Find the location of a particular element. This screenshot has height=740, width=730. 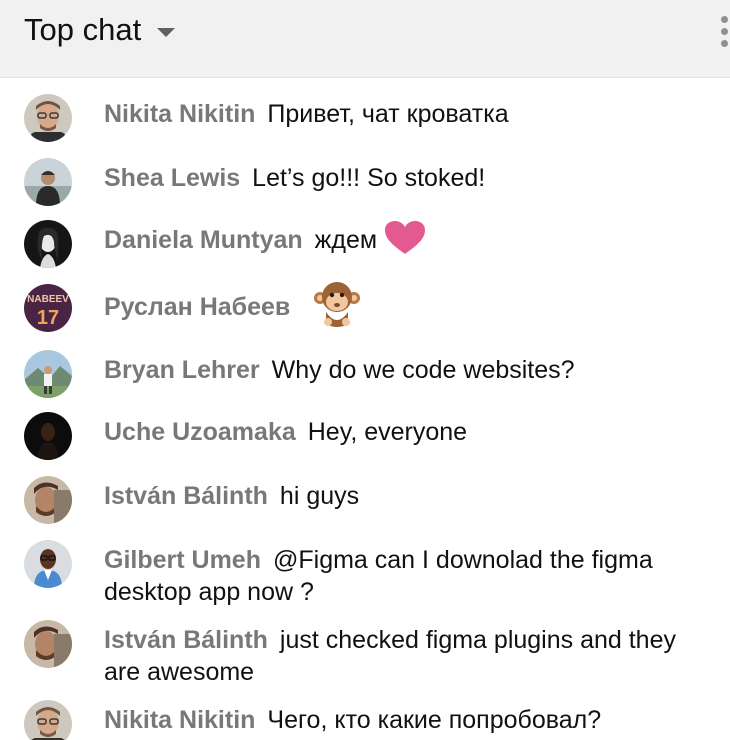

svg-text: NABEEV is located at coordinates (48, 299).